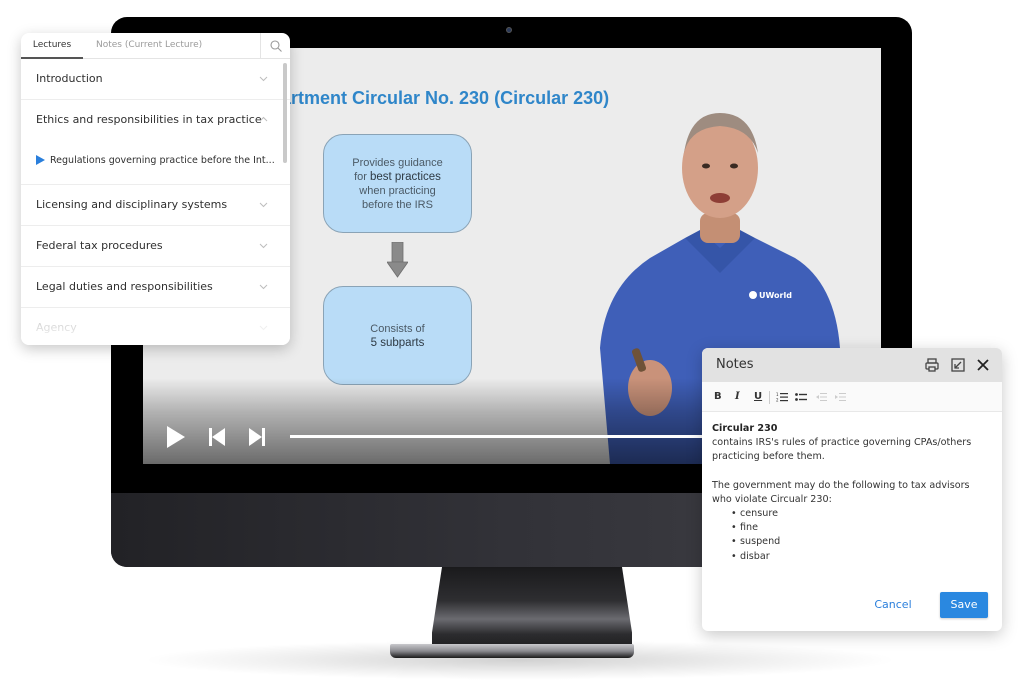  What do you see at coordinates (124, 286) in the screenshot?
I see `lecture-item-label: Legal duties and responsibilities` at bounding box center [124, 286].